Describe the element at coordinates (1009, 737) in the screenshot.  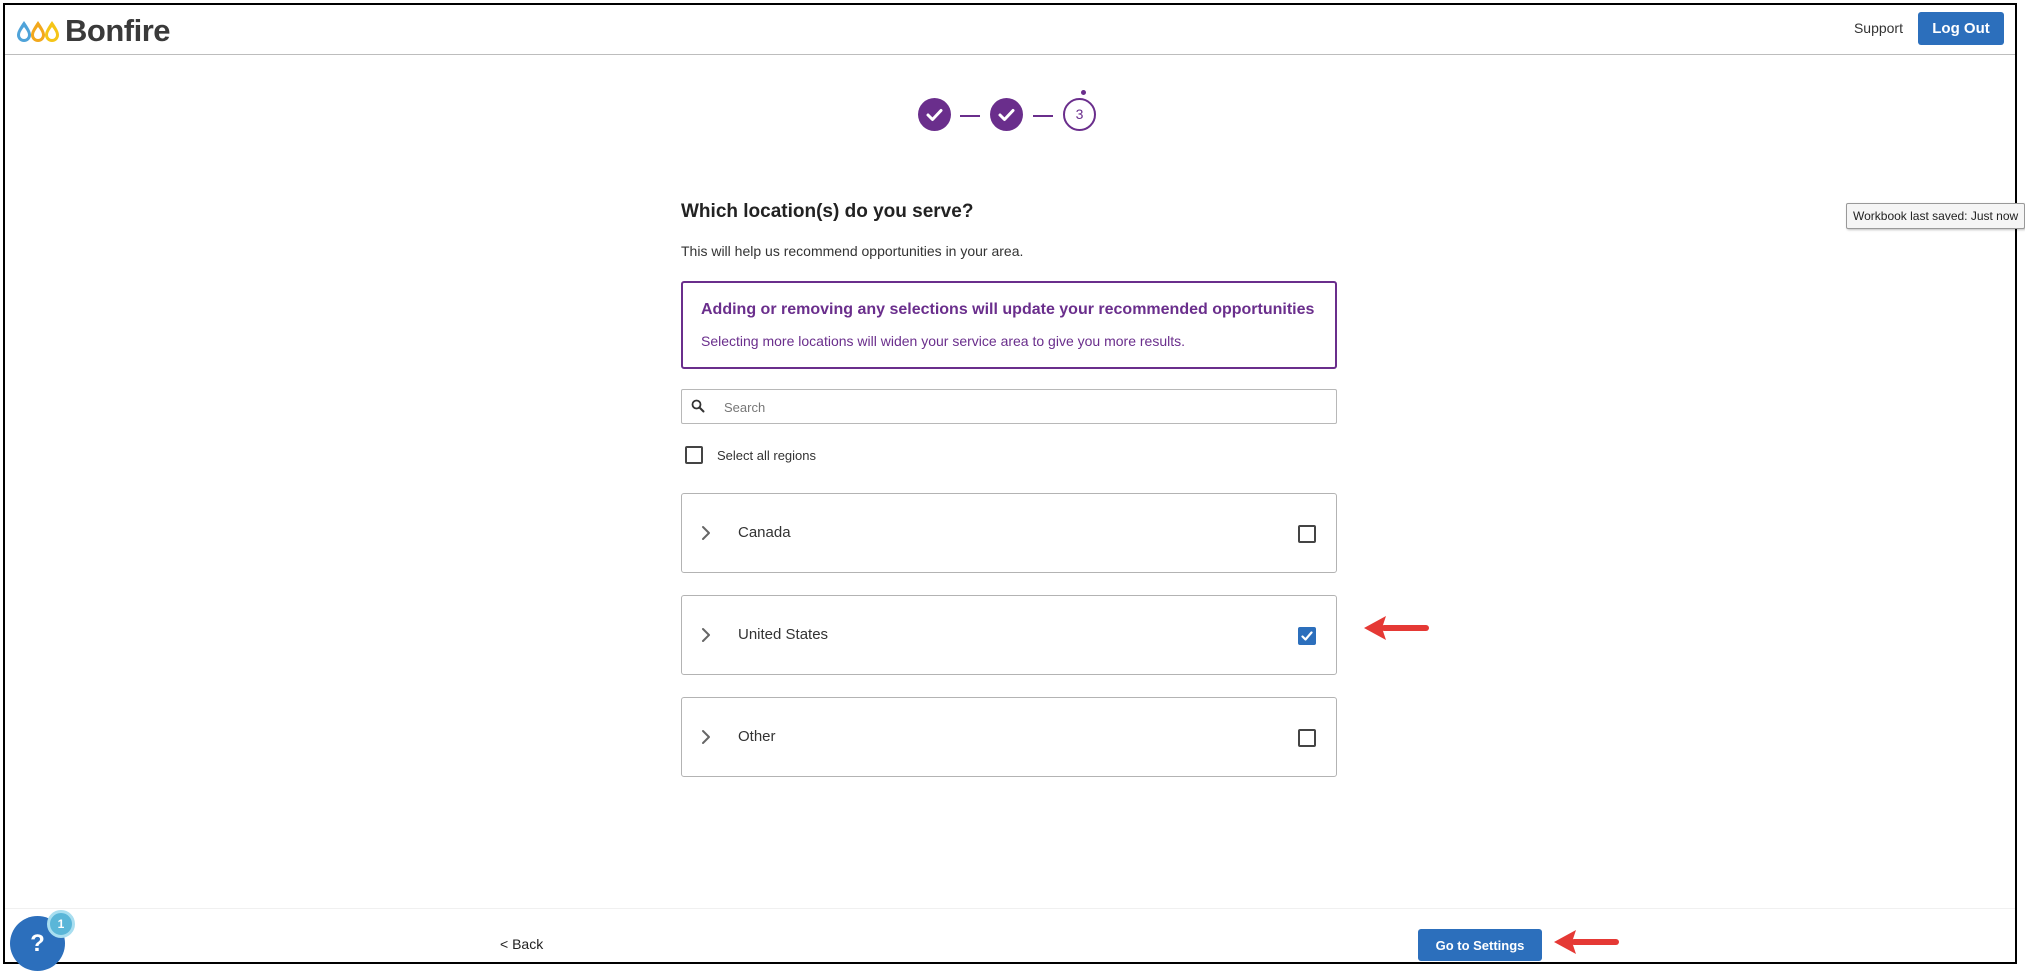
I see `region-card-other: Other` at that location.